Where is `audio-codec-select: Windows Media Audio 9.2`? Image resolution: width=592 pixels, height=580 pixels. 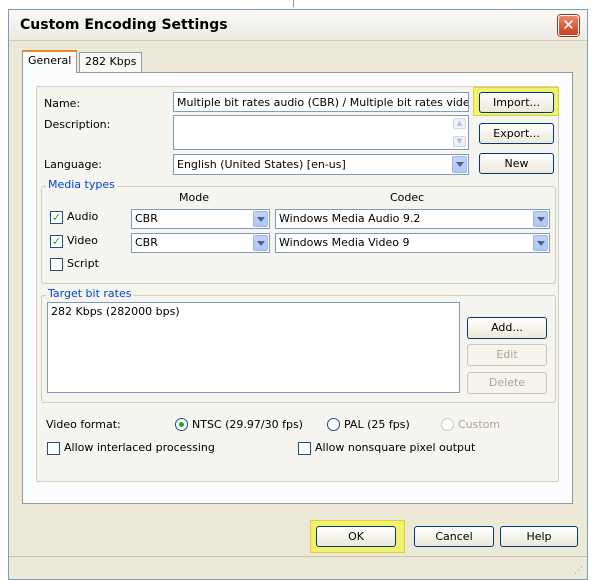 audio-codec-select: Windows Media Audio 9.2 is located at coordinates (412, 219).